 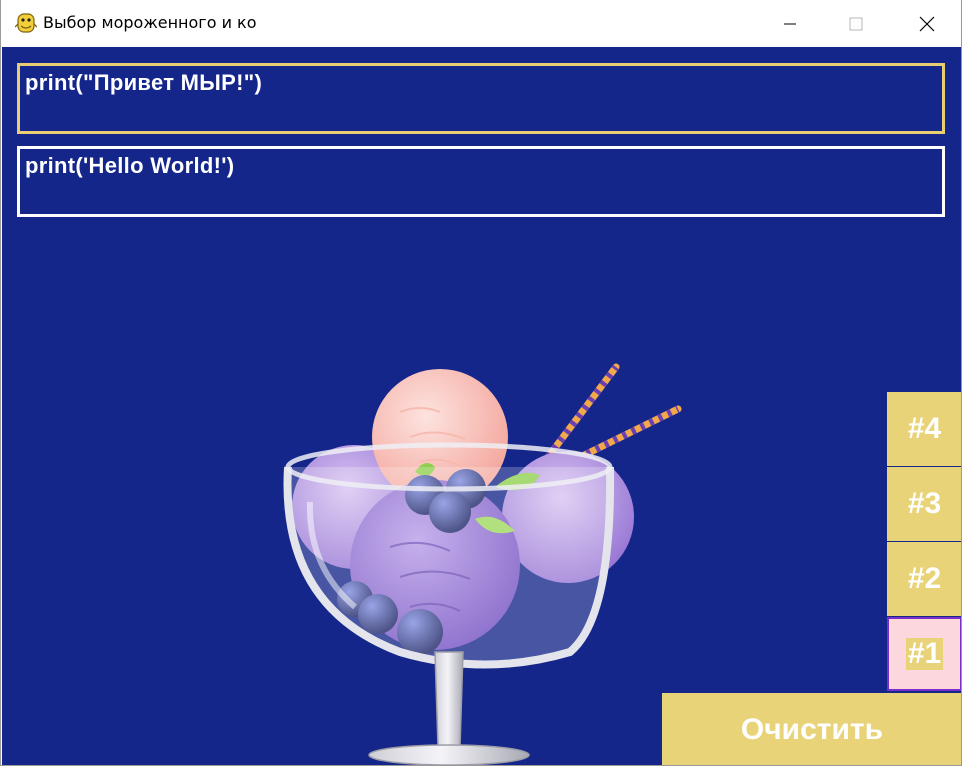 What do you see at coordinates (924, 429) in the screenshot?
I see `tab-4: #4` at bounding box center [924, 429].